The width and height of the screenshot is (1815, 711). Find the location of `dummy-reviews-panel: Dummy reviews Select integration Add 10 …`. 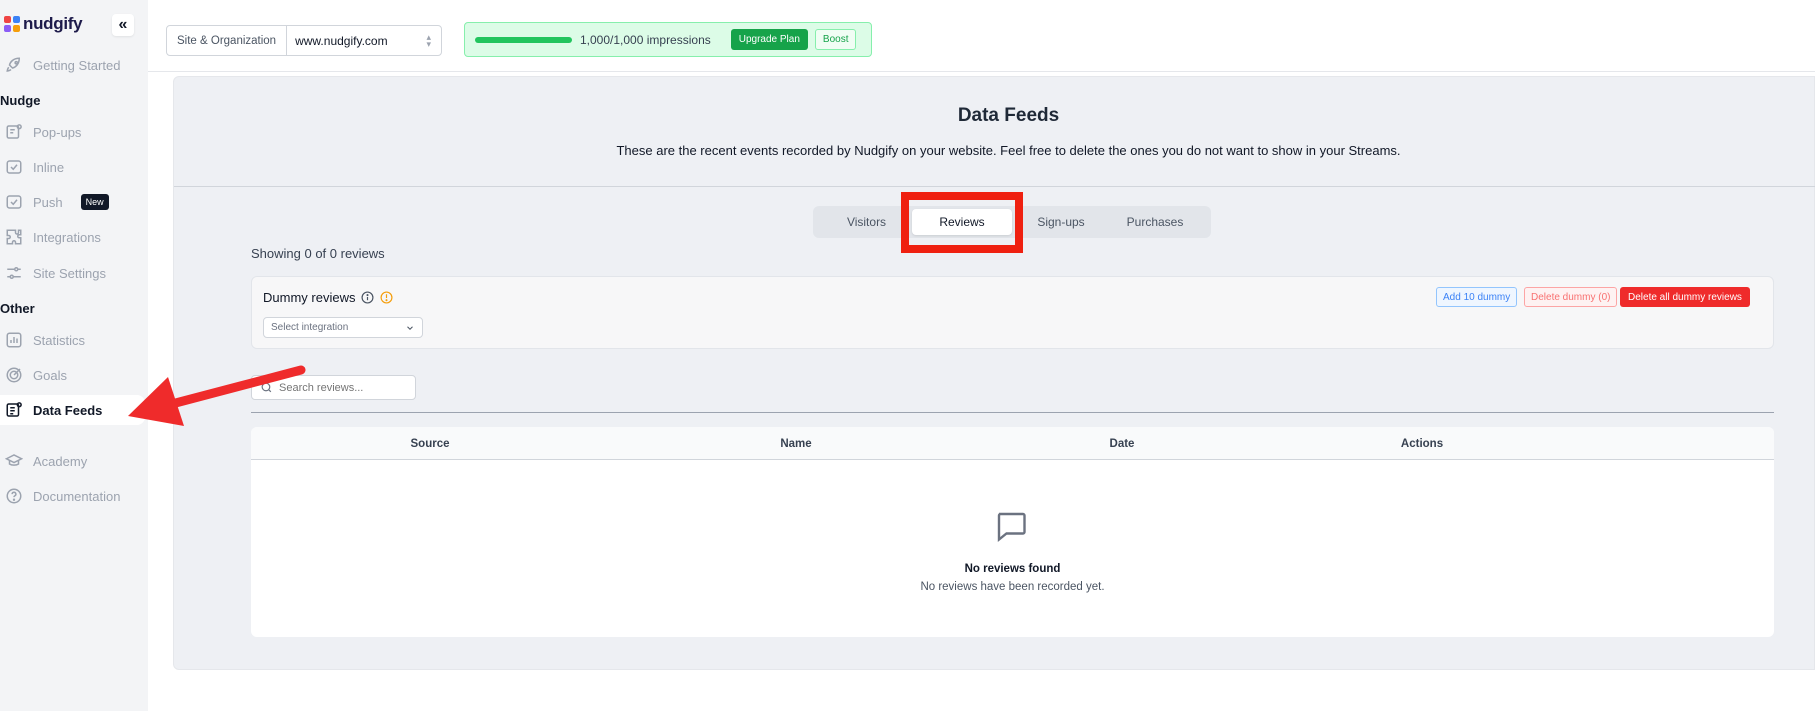

dummy-reviews-panel: Dummy reviews Select integration Add 10 … is located at coordinates (1012, 312).